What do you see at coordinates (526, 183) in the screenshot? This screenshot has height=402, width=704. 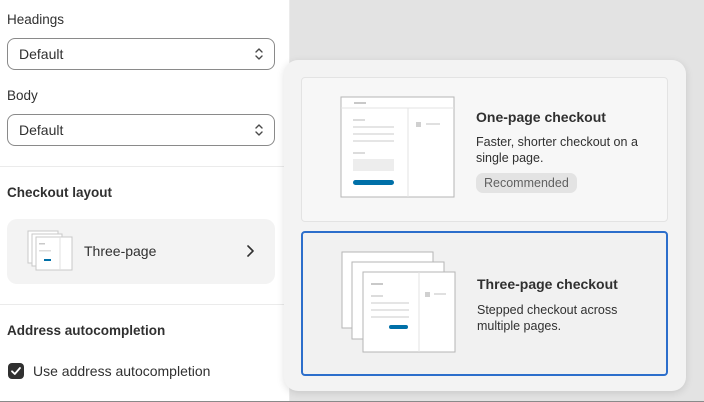 I see `recommended-badge: Recommended` at bounding box center [526, 183].